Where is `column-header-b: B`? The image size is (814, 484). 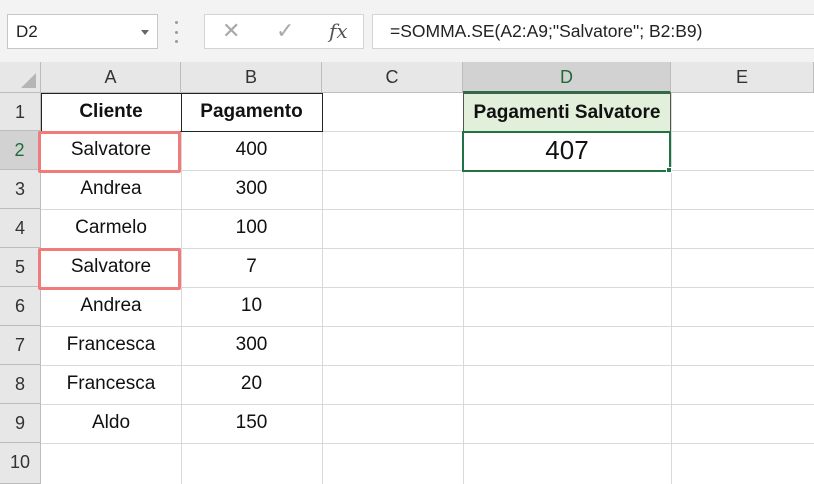
column-header-b: B is located at coordinates (251, 77).